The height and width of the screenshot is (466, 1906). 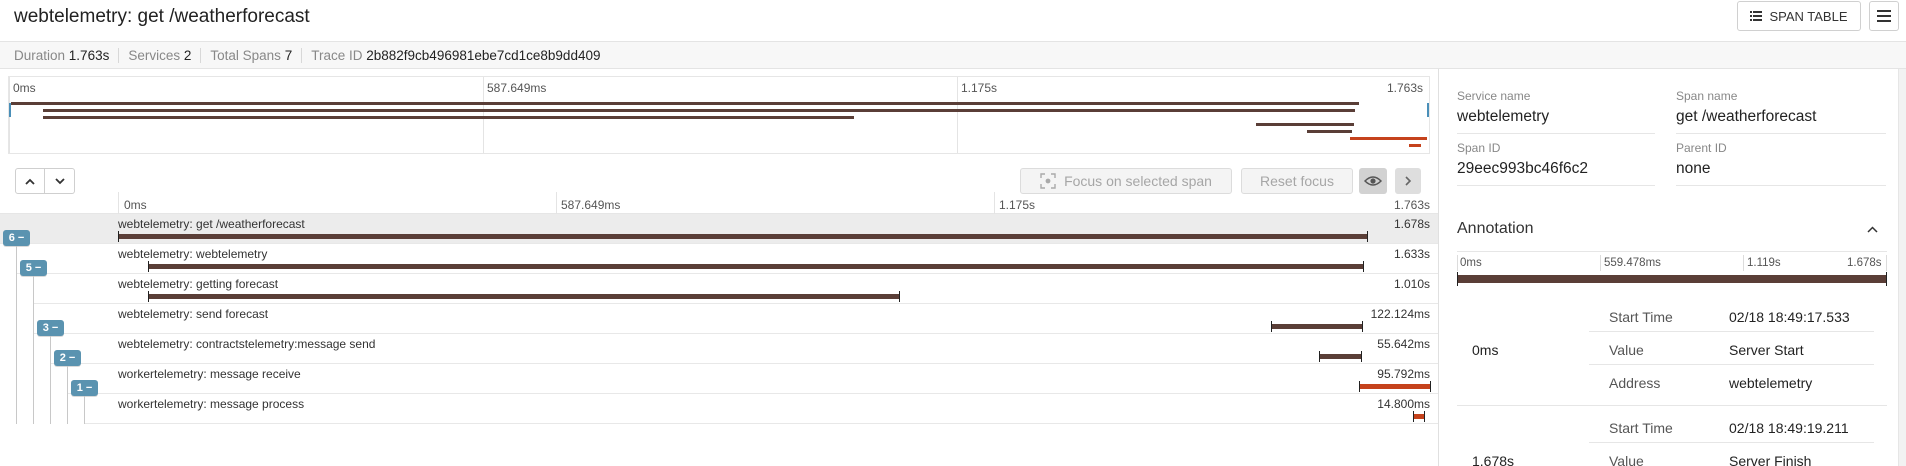 What do you see at coordinates (1770, 459) in the screenshot?
I see `log-field-value: Server Finish` at bounding box center [1770, 459].